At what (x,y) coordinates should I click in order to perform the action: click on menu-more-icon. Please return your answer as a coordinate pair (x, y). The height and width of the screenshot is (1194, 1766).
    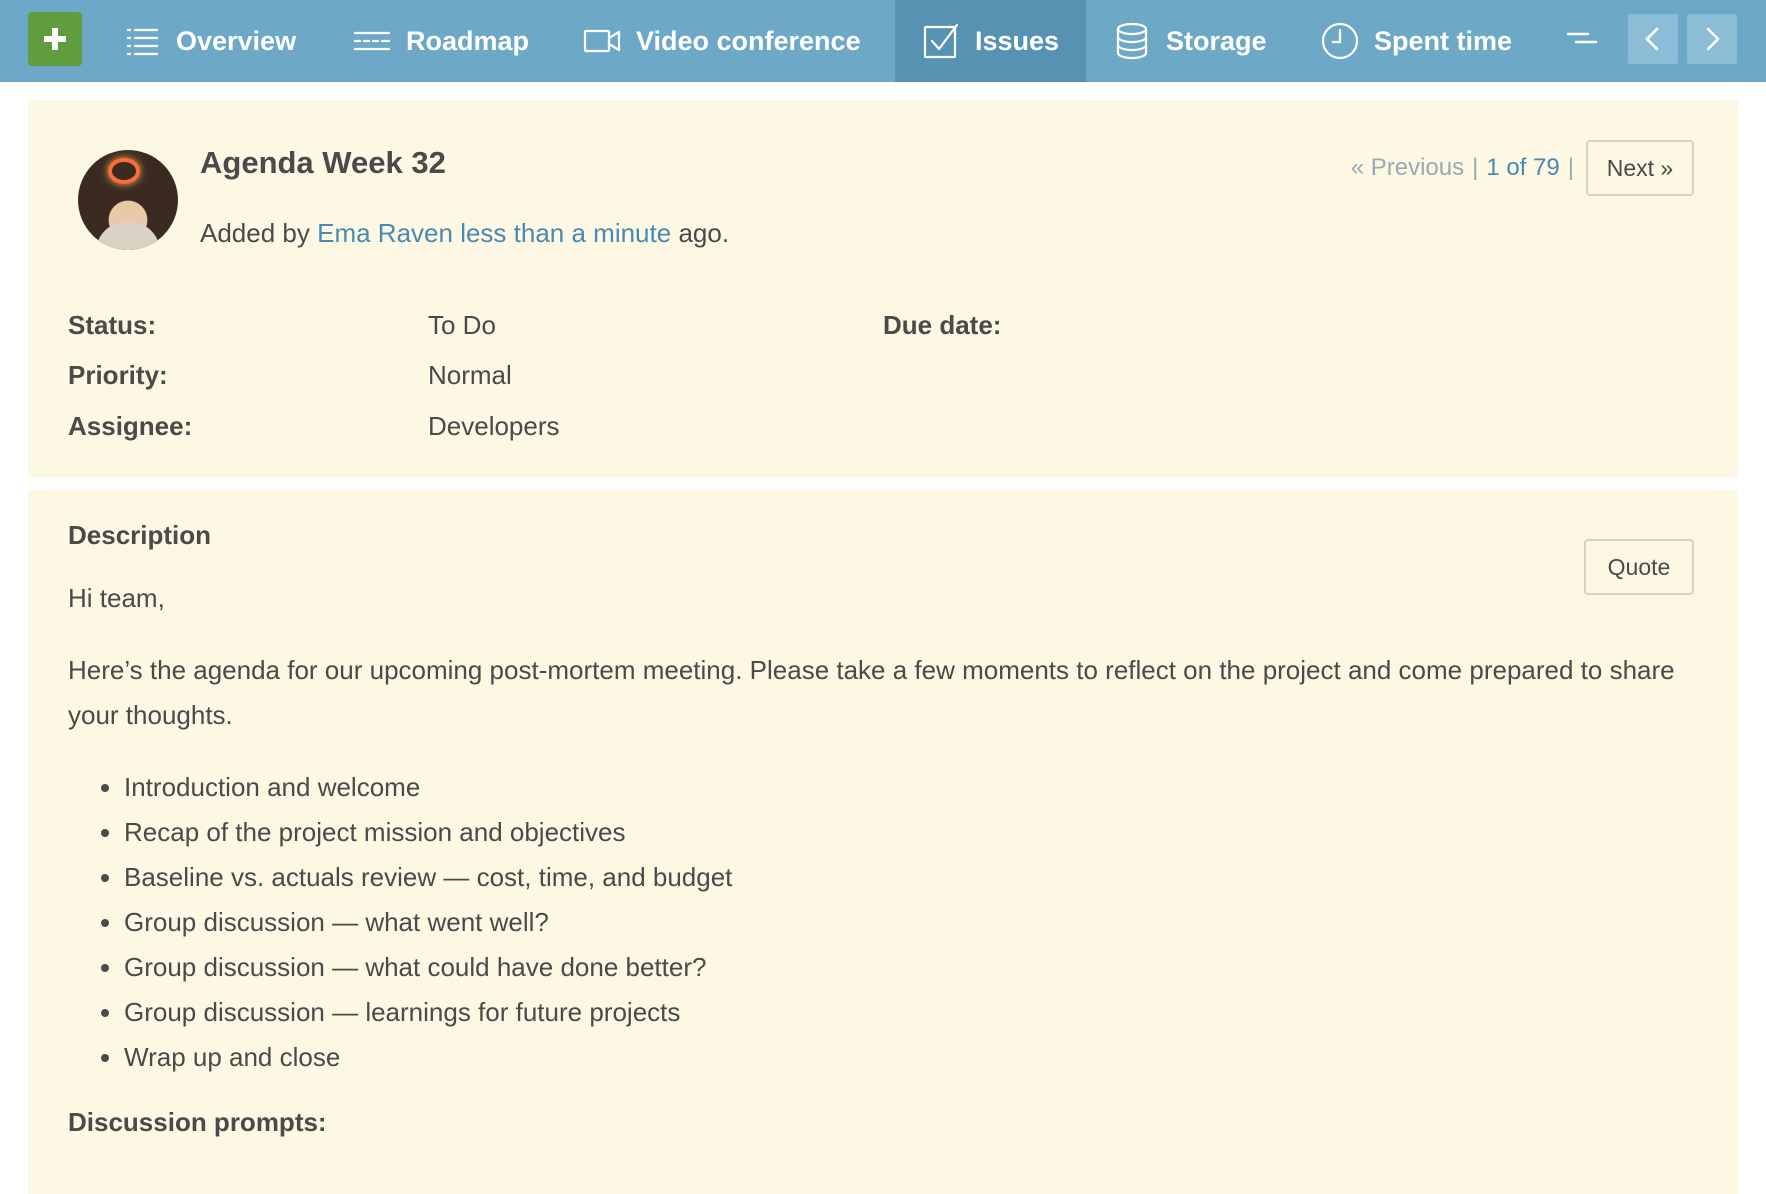
    Looking at the image, I should click on (1582, 40).